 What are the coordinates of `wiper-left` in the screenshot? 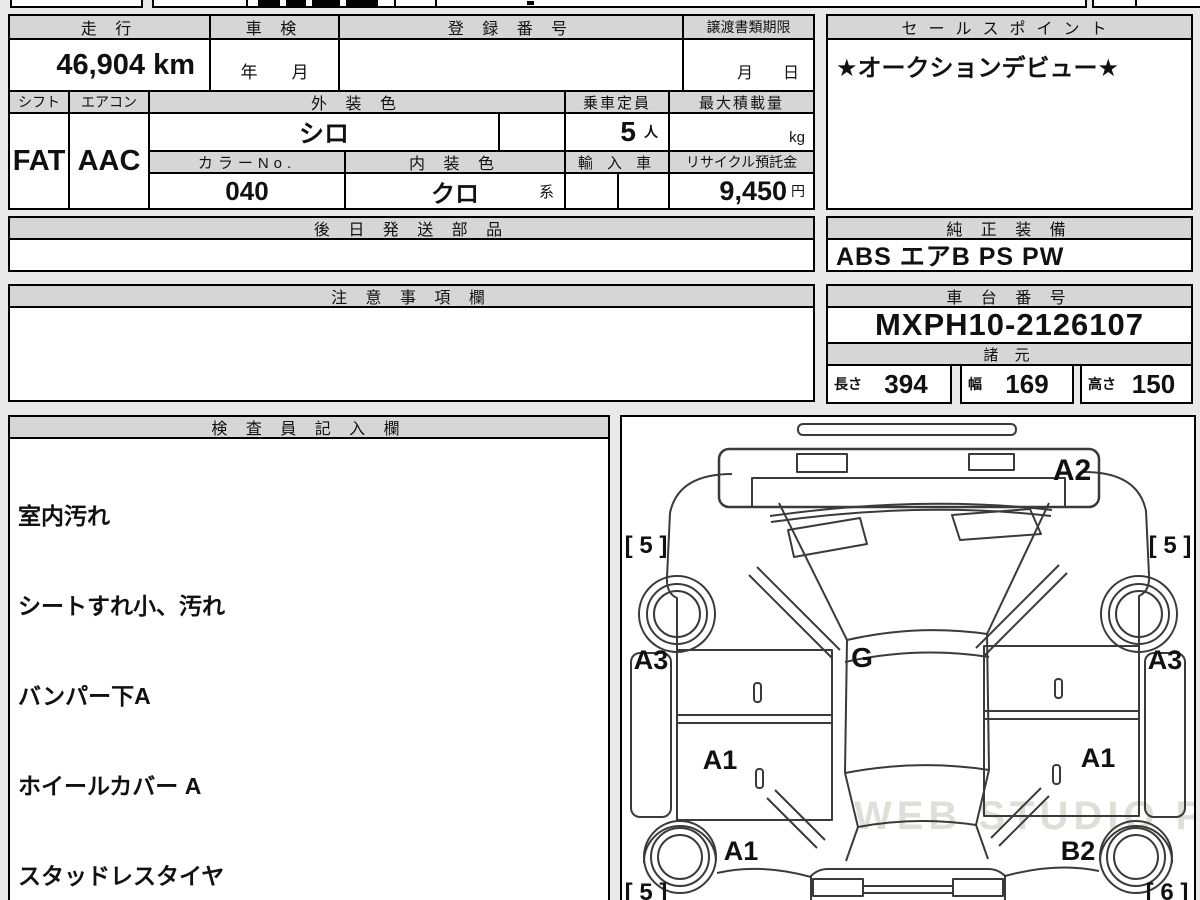 It's located at (827, 537).